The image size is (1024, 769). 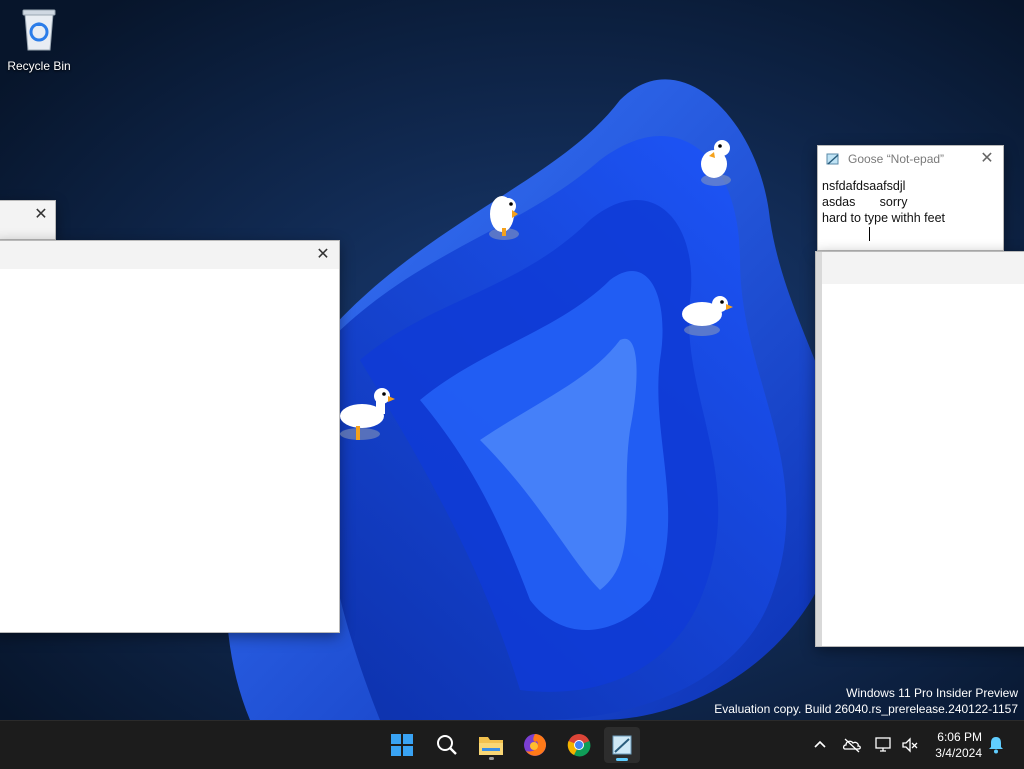 What do you see at coordinates (622, 759) in the screenshot?
I see `active-indicator` at bounding box center [622, 759].